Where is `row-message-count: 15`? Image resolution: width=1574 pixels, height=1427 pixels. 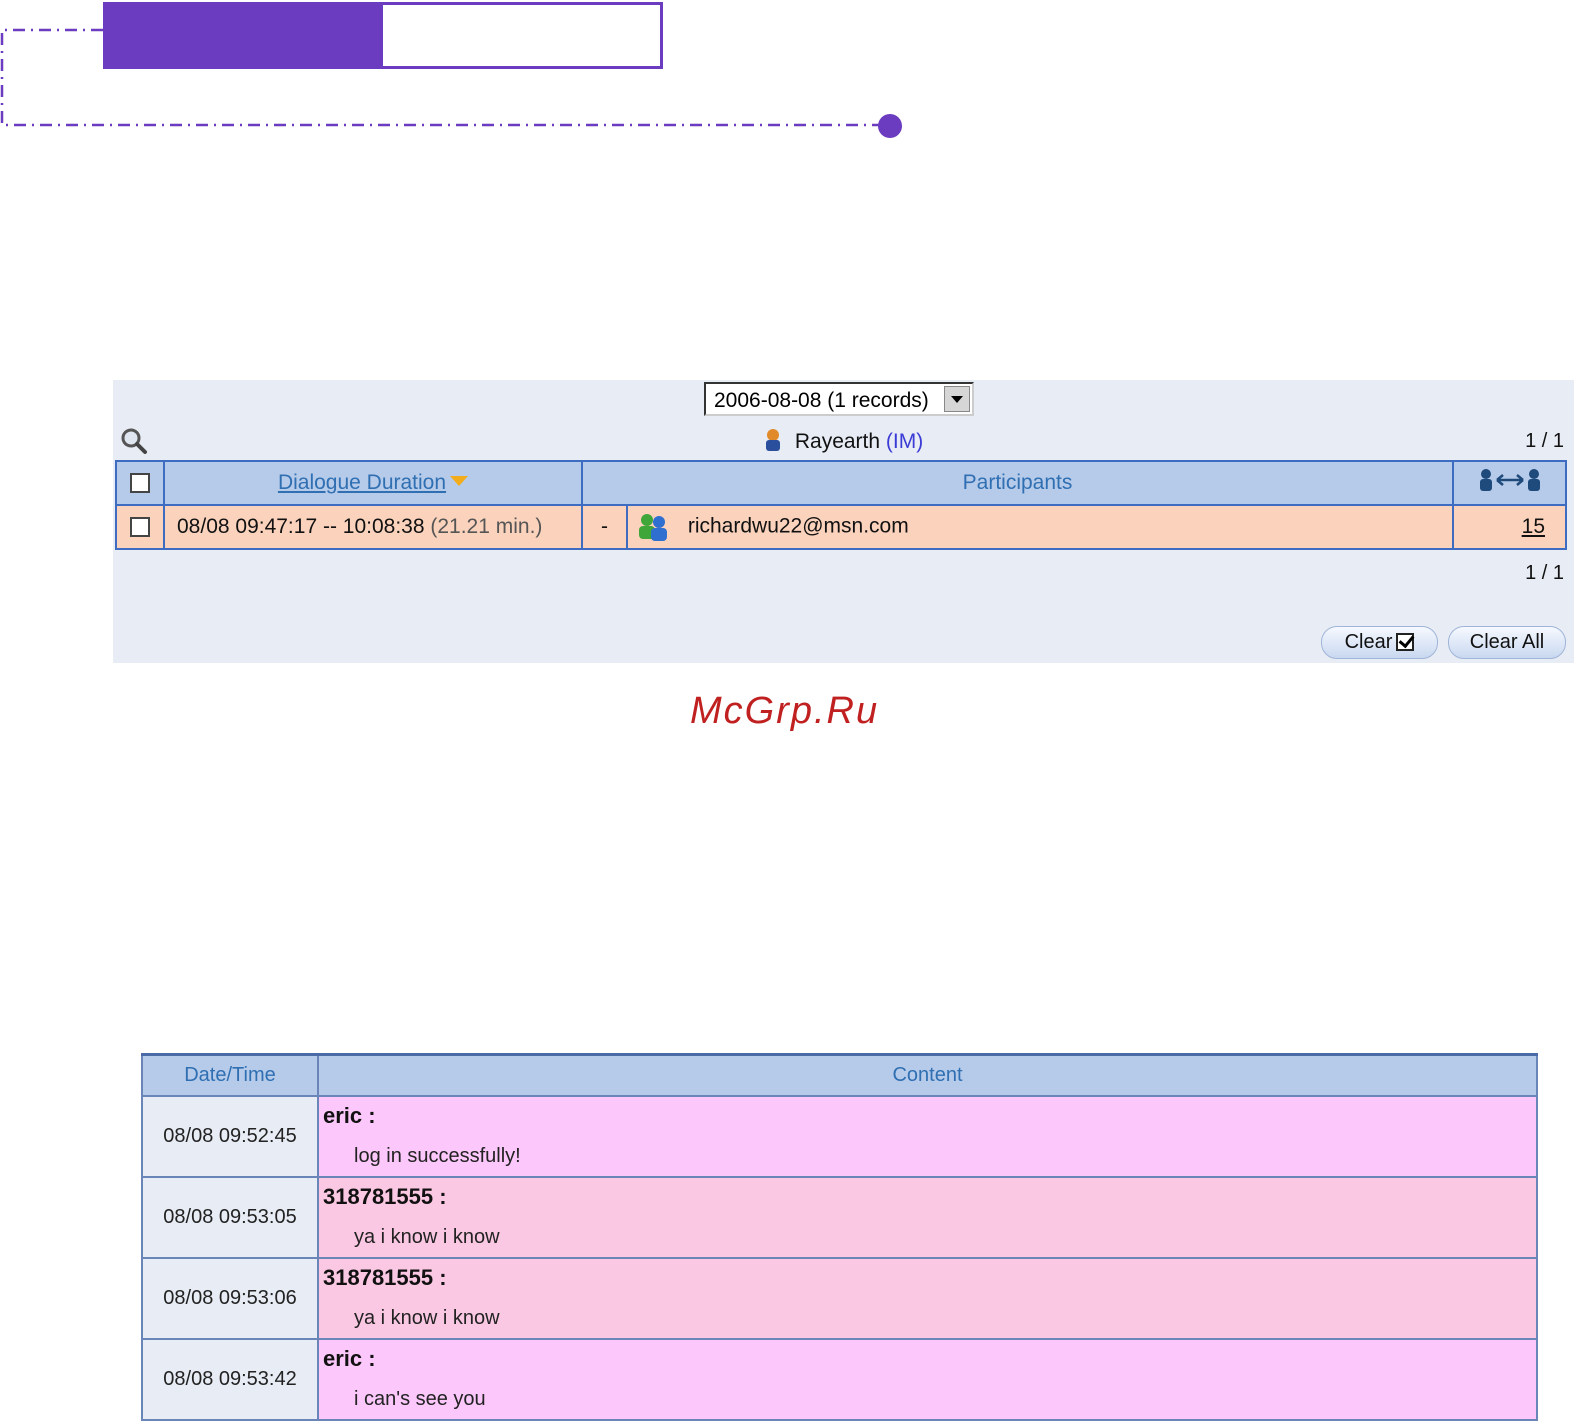 row-message-count: 15 is located at coordinates (1509, 527).